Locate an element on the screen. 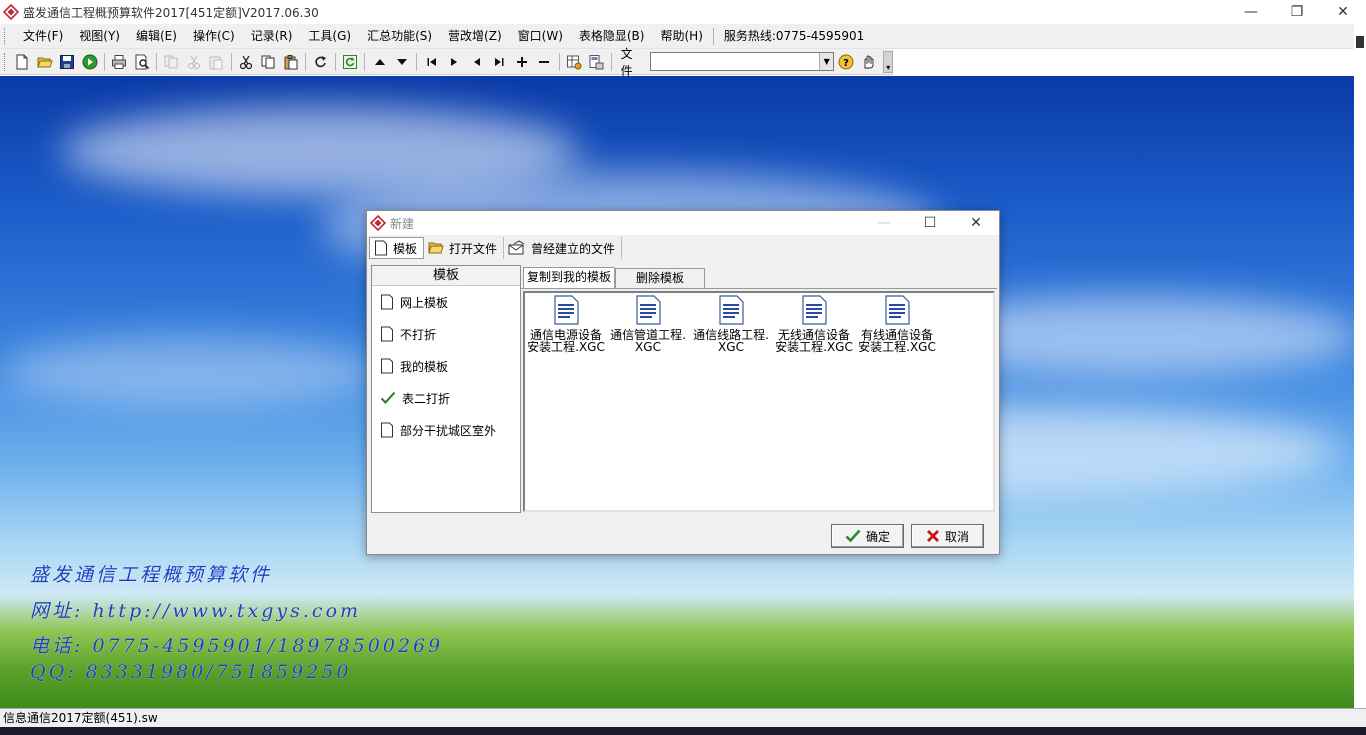 The image size is (1366, 735). dialog-title: 新建 is located at coordinates (402, 223).